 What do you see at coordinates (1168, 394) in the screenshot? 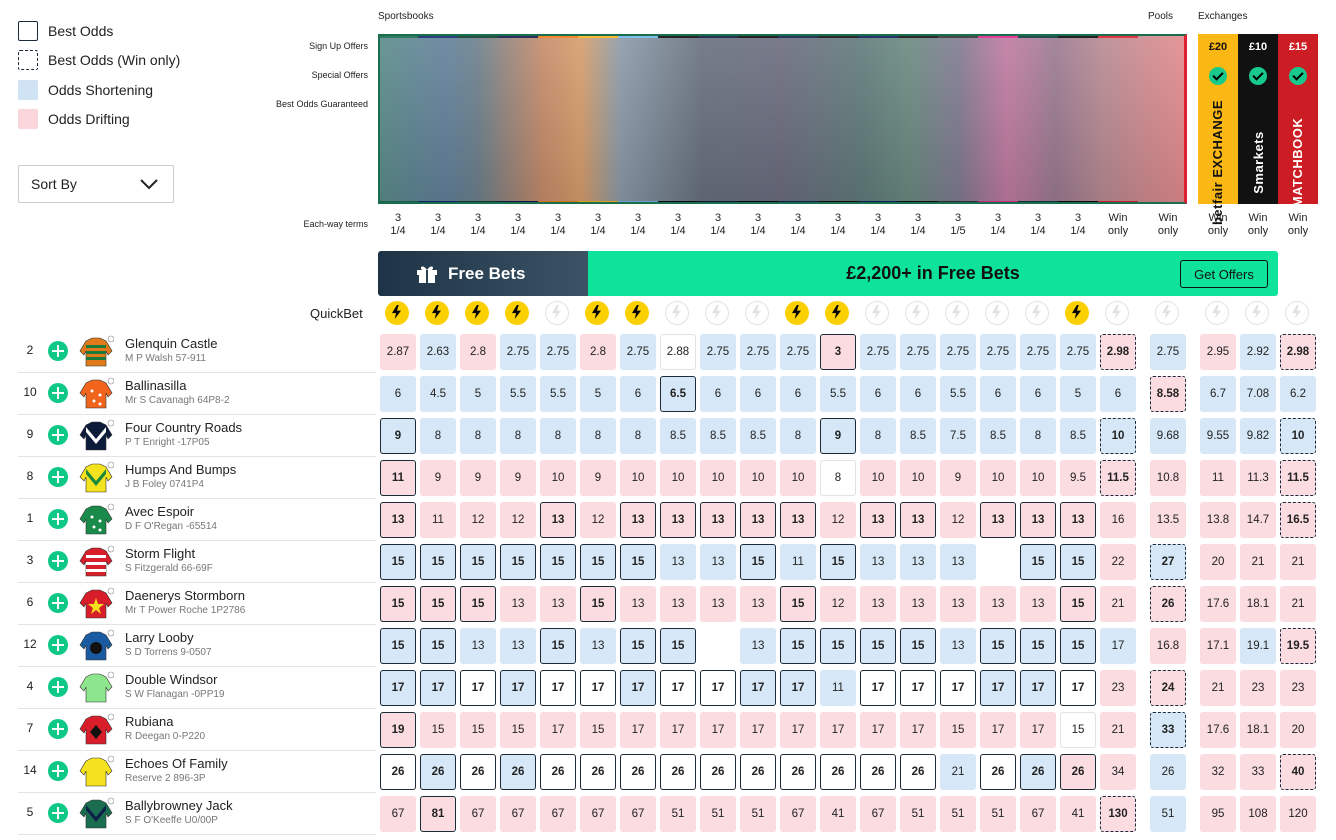
I see `odds-cell: 8.58` at bounding box center [1168, 394].